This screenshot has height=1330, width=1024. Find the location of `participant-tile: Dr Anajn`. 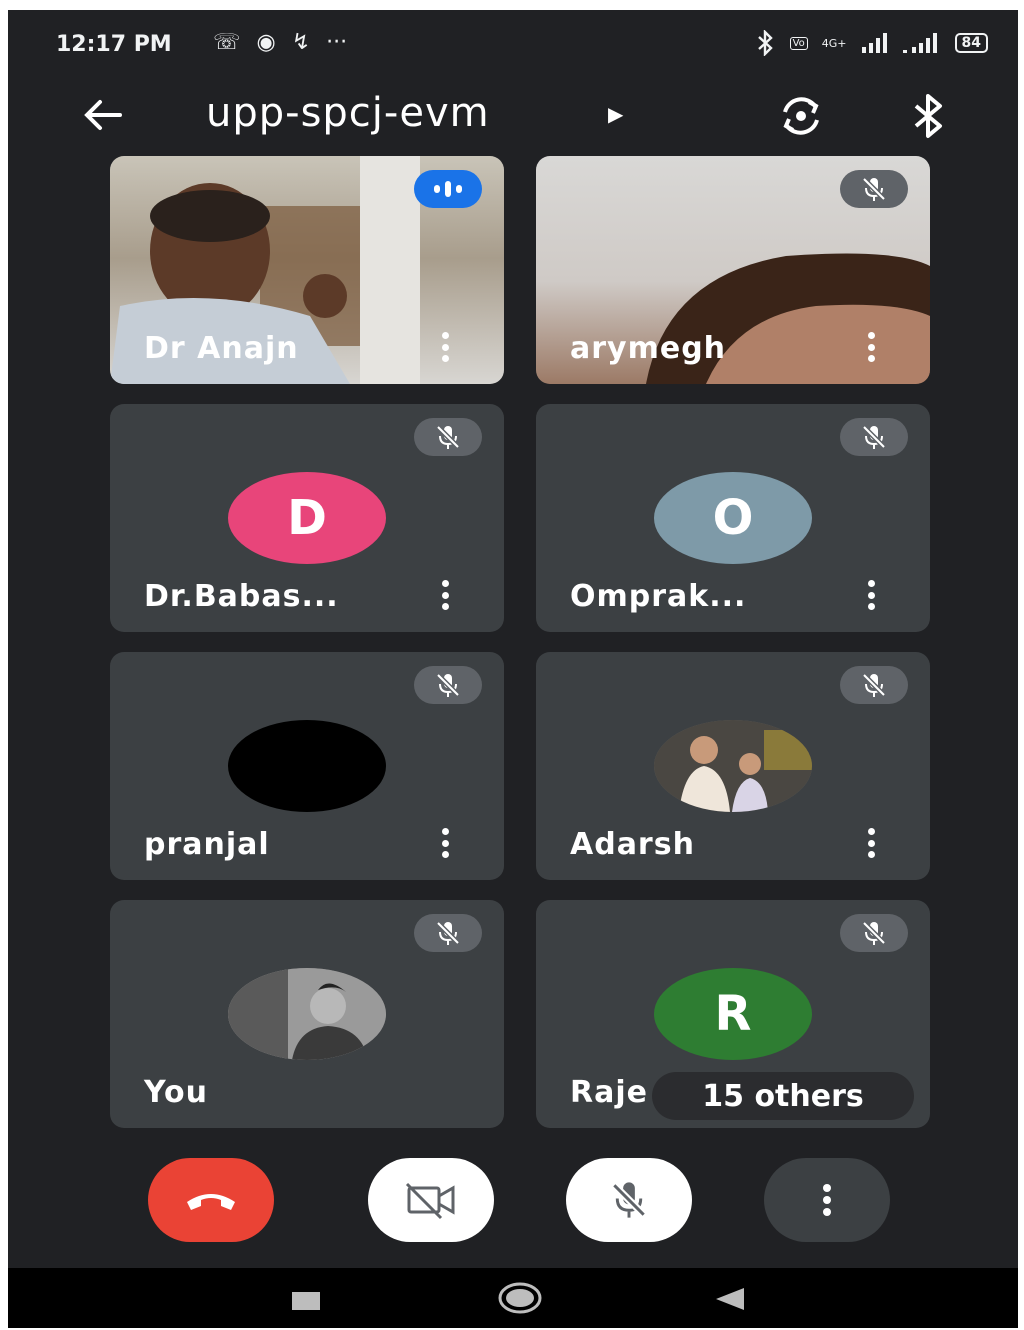

participant-tile: Dr Anajn is located at coordinates (307, 270).